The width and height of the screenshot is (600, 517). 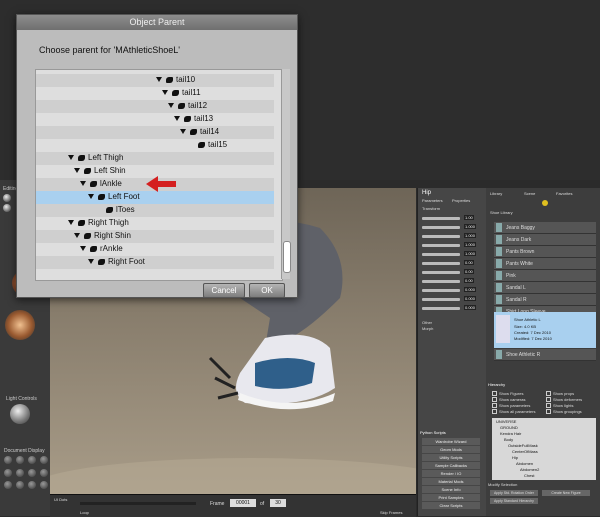 I want to click on tab-scene: Scene, so click(x=529, y=193).